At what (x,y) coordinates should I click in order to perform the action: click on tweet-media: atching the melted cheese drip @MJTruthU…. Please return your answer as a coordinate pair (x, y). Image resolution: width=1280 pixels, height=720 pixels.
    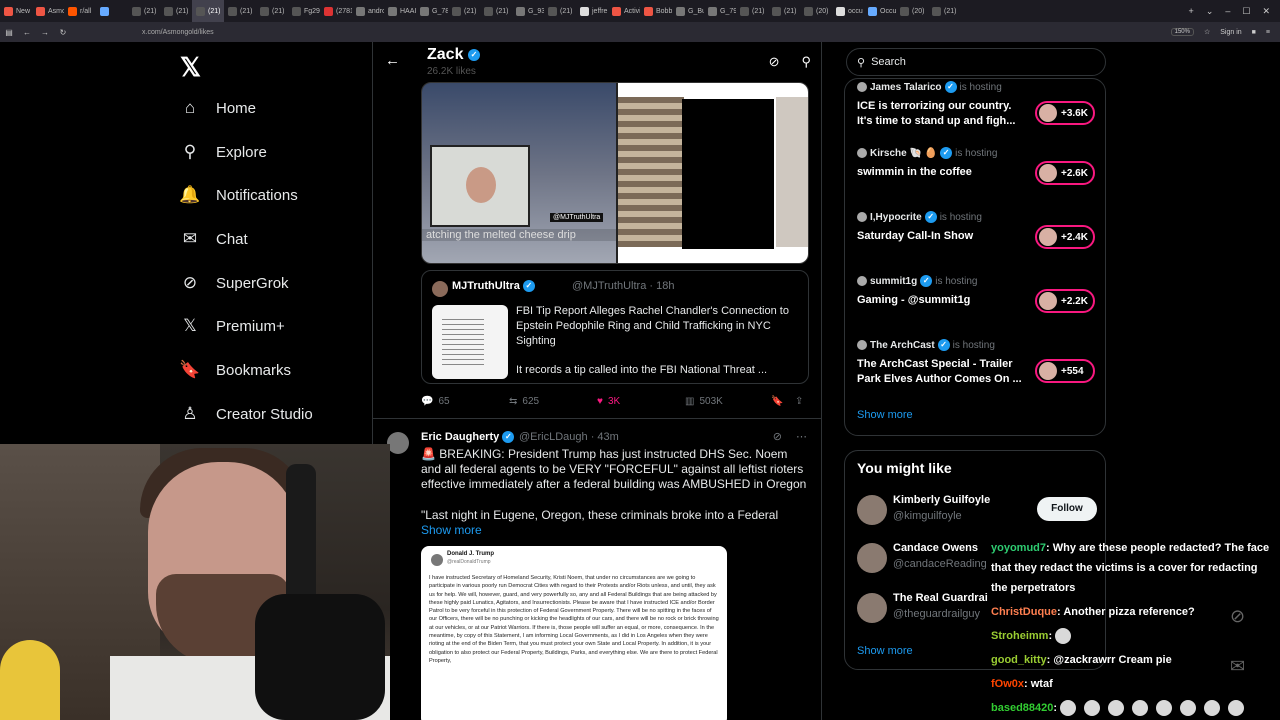
    Looking at the image, I should click on (615, 173).